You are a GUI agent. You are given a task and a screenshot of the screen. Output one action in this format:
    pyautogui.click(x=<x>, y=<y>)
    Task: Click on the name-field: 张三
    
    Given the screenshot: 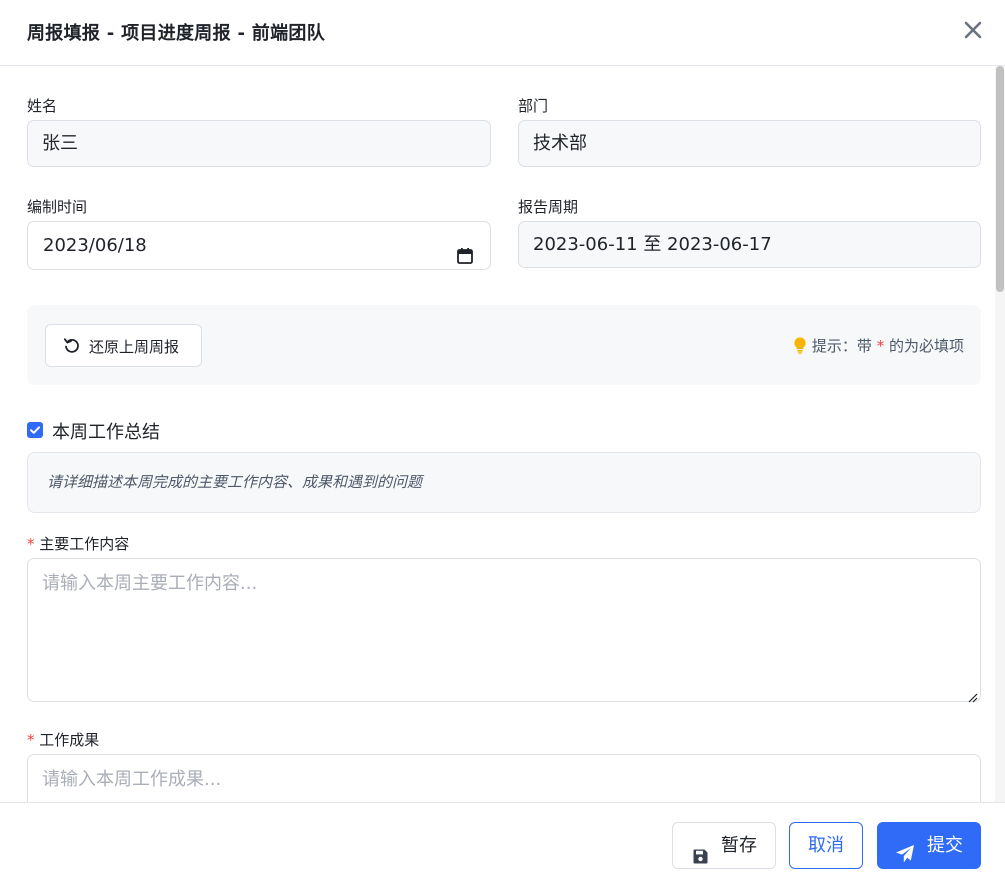 What is the action you would take?
    pyautogui.click(x=259, y=143)
    